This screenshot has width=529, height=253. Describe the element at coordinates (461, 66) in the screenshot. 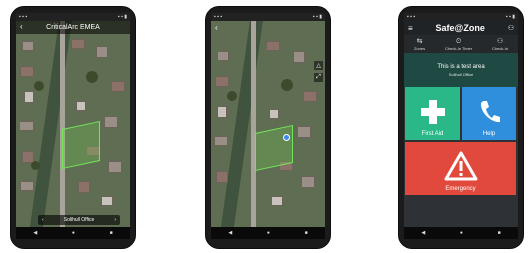

I see `banner-title: This is a test area` at that location.